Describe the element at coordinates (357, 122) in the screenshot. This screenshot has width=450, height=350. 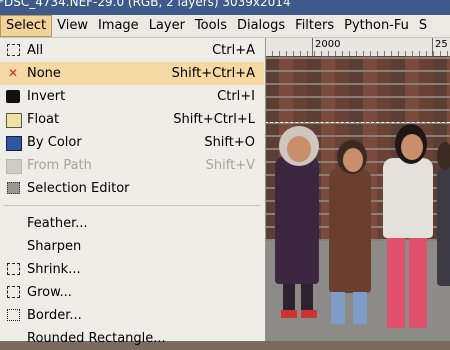
I see `selection-marquee` at that location.